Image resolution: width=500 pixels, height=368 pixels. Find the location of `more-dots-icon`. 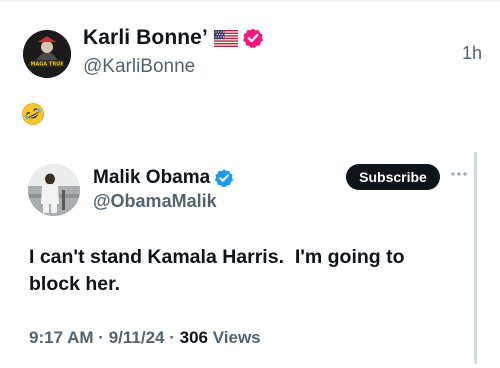

more-dots-icon is located at coordinates (459, 174).